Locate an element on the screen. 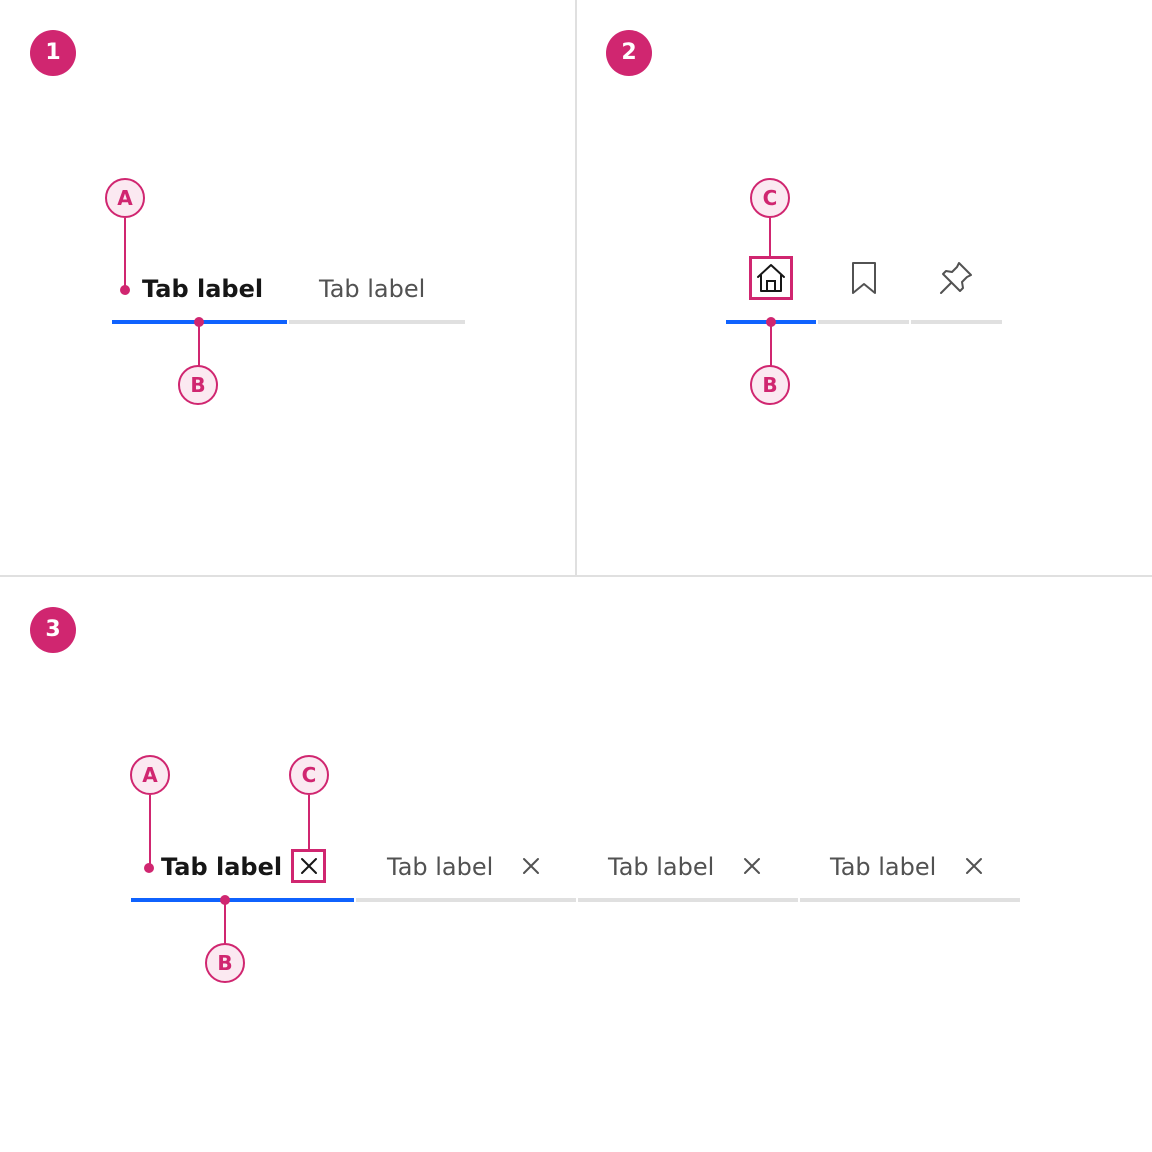  panel-divider-horizontal is located at coordinates (576, 576).